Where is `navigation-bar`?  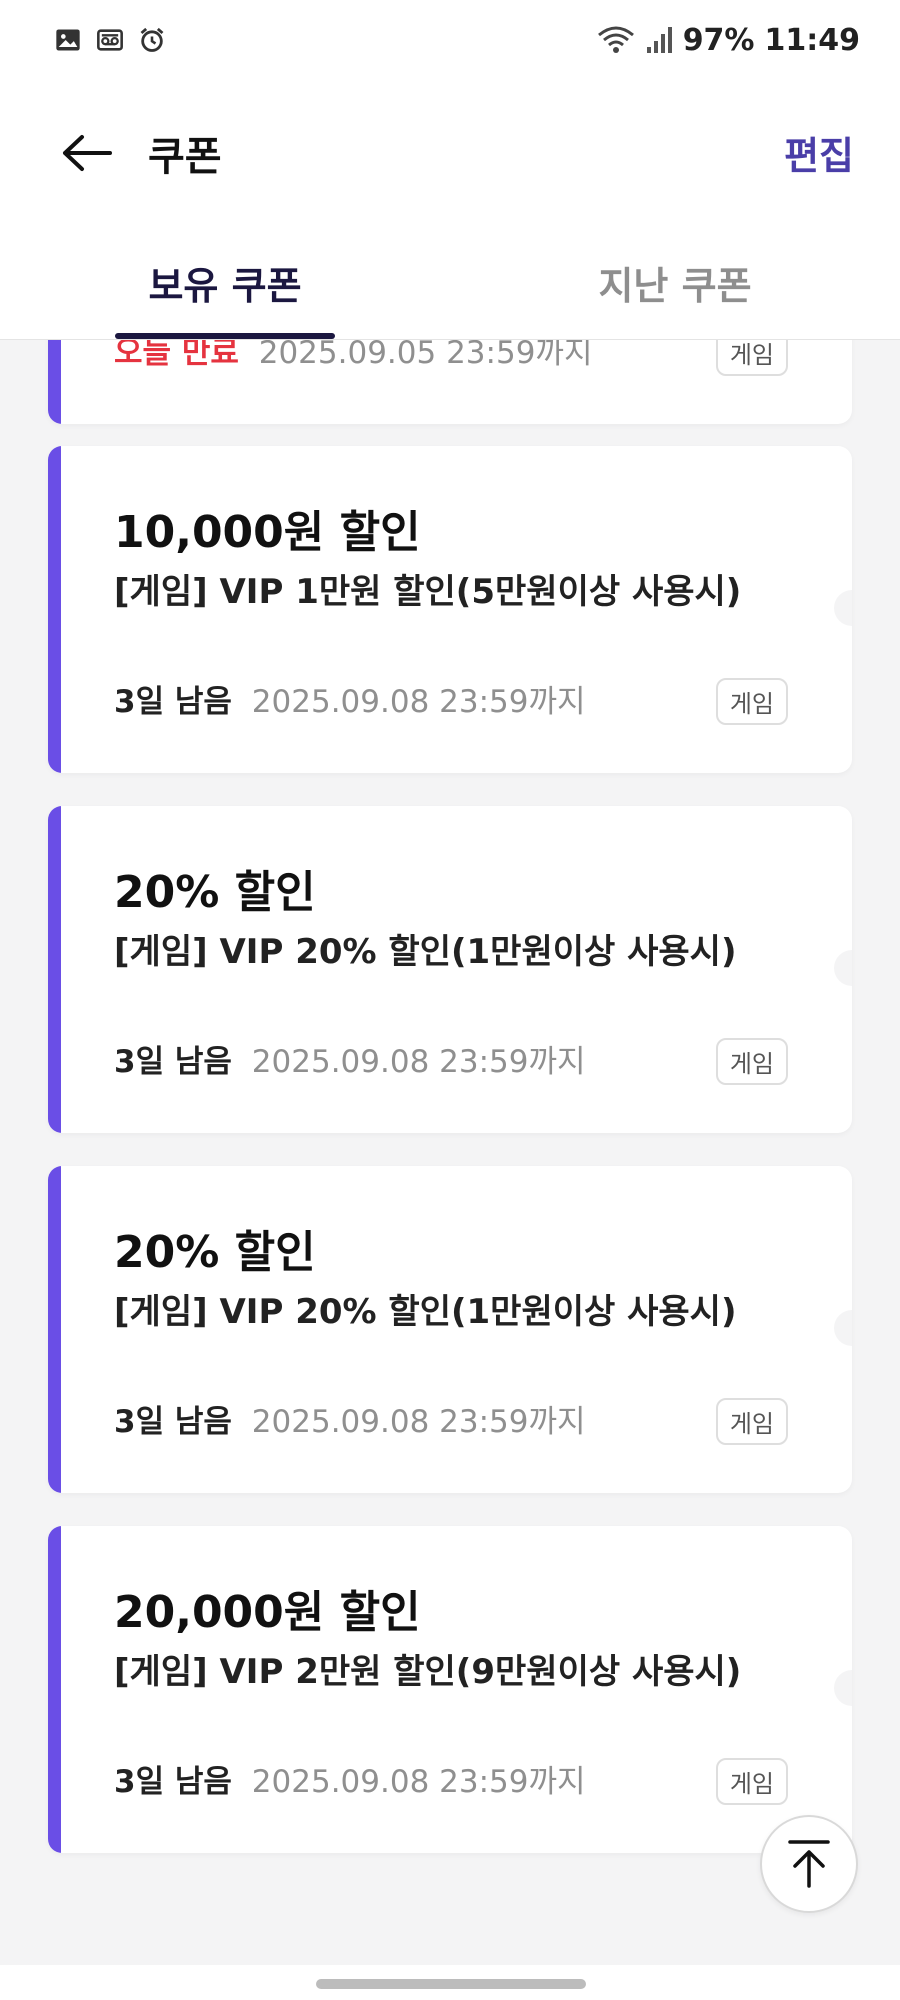 navigation-bar is located at coordinates (450, 1982).